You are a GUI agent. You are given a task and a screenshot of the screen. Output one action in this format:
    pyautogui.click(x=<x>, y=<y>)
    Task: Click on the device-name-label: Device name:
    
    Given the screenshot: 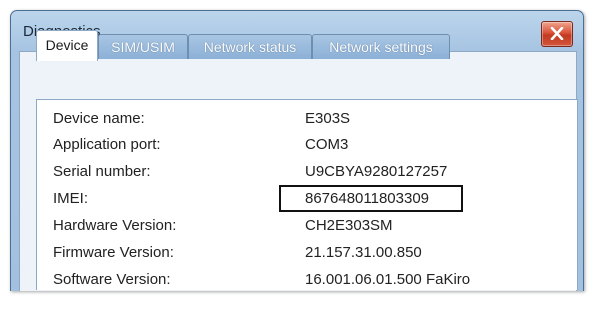 What is the action you would take?
    pyautogui.click(x=99, y=118)
    